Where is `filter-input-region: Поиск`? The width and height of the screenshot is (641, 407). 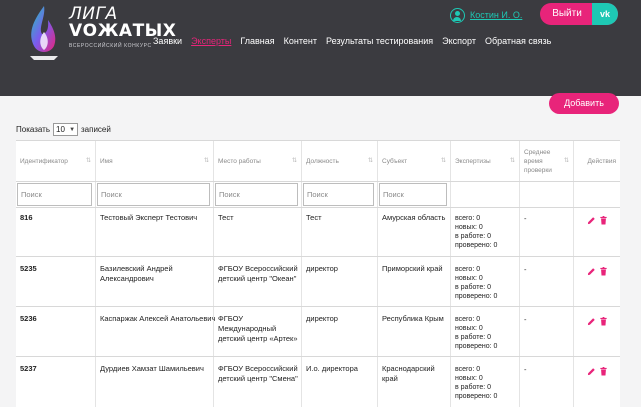
filter-input-region: Поиск is located at coordinates (413, 194).